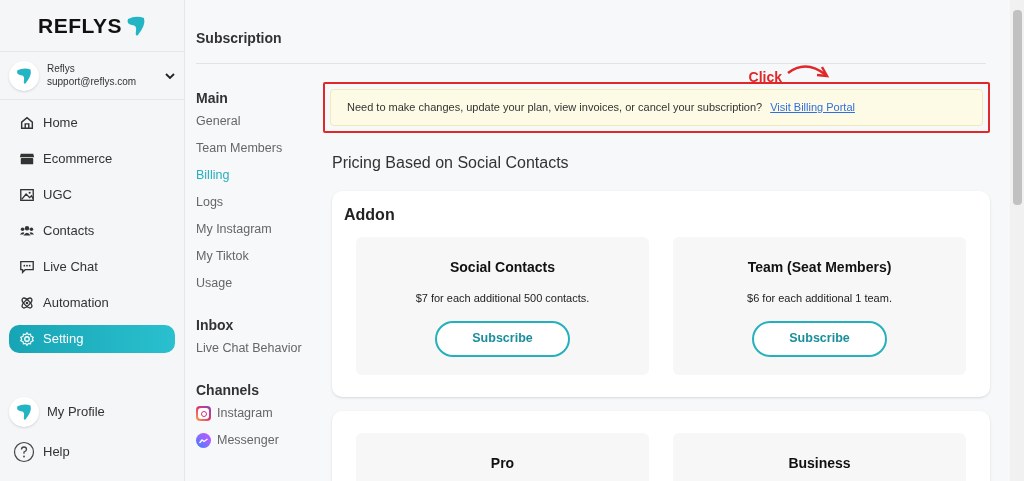 The height and width of the screenshot is (481, 1024). I want to click on atom-icon, so click(27, 303).